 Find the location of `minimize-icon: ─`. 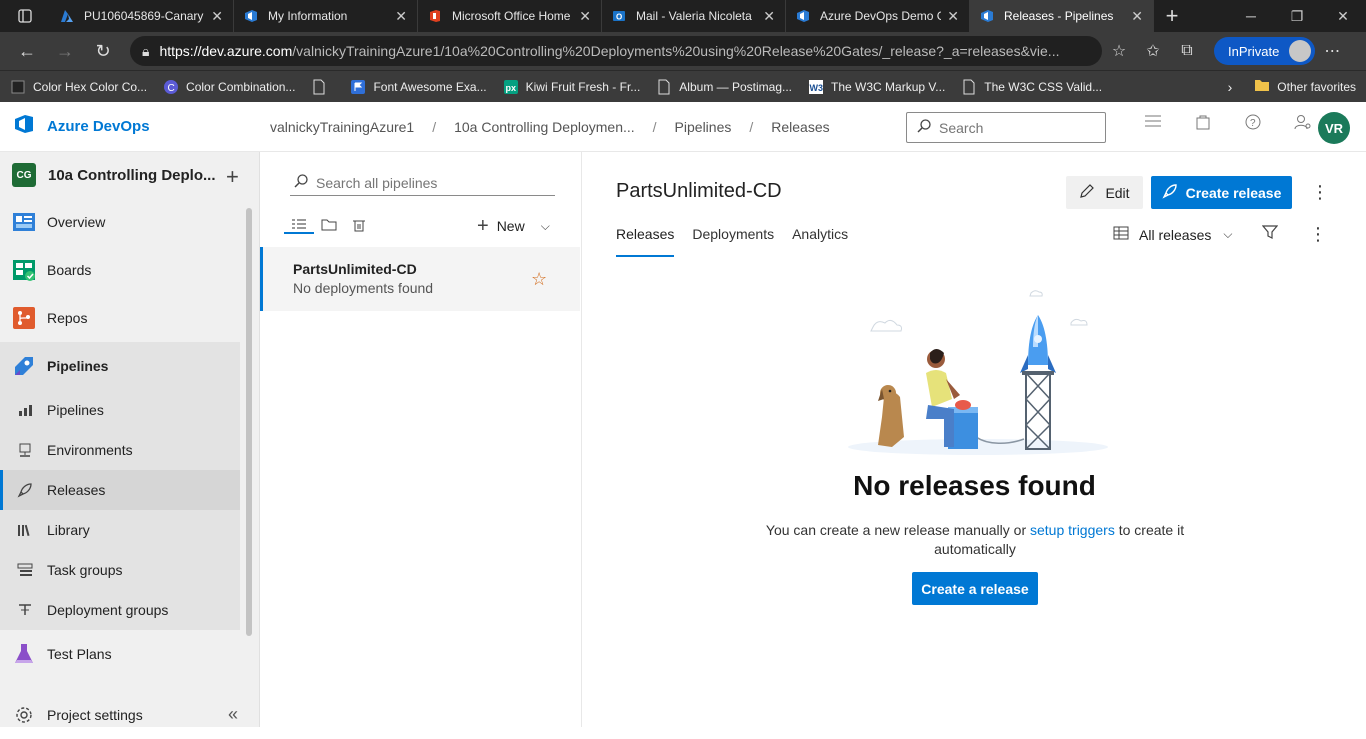

minimize-icon: ─ is located at coordinates (1251, 16).